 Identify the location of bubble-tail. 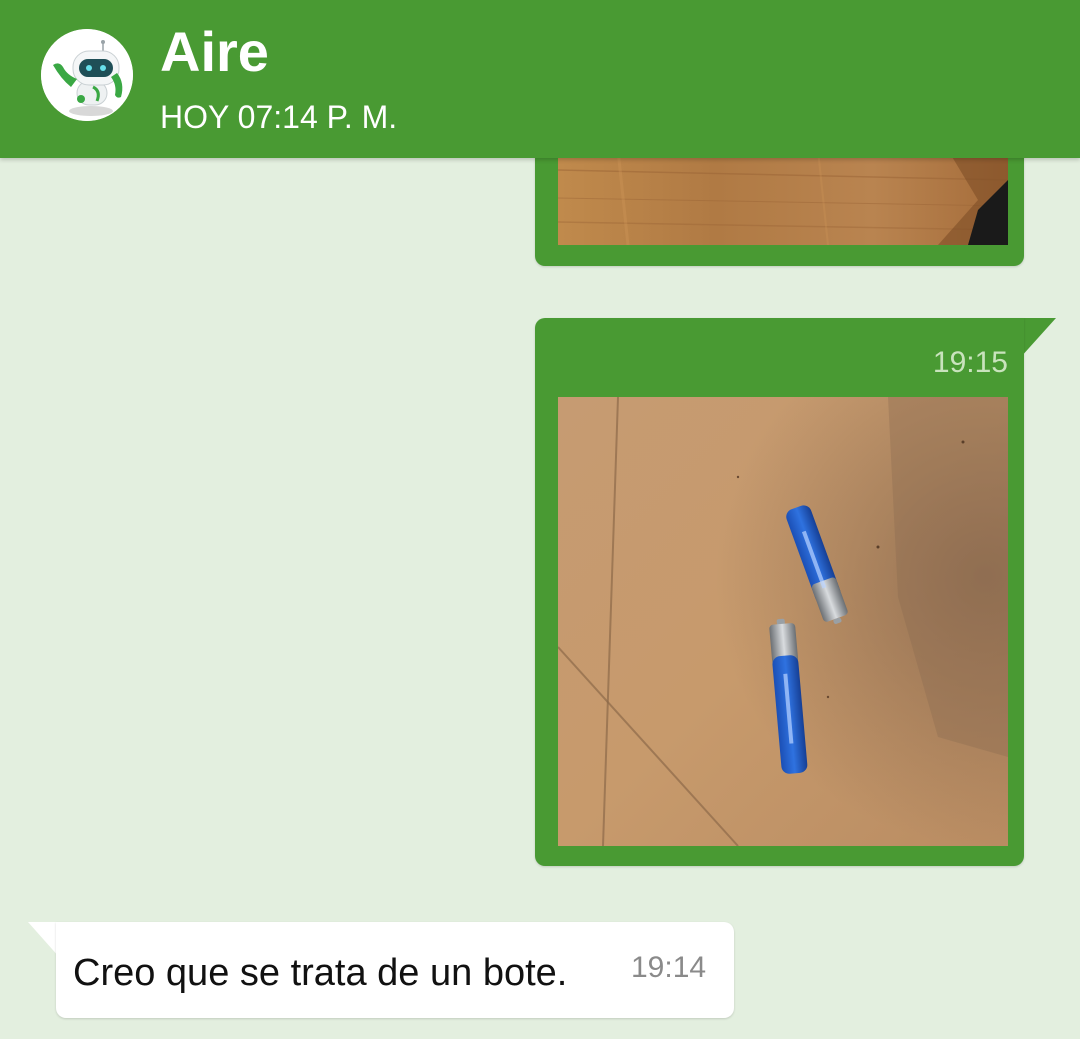
(1038, 338).